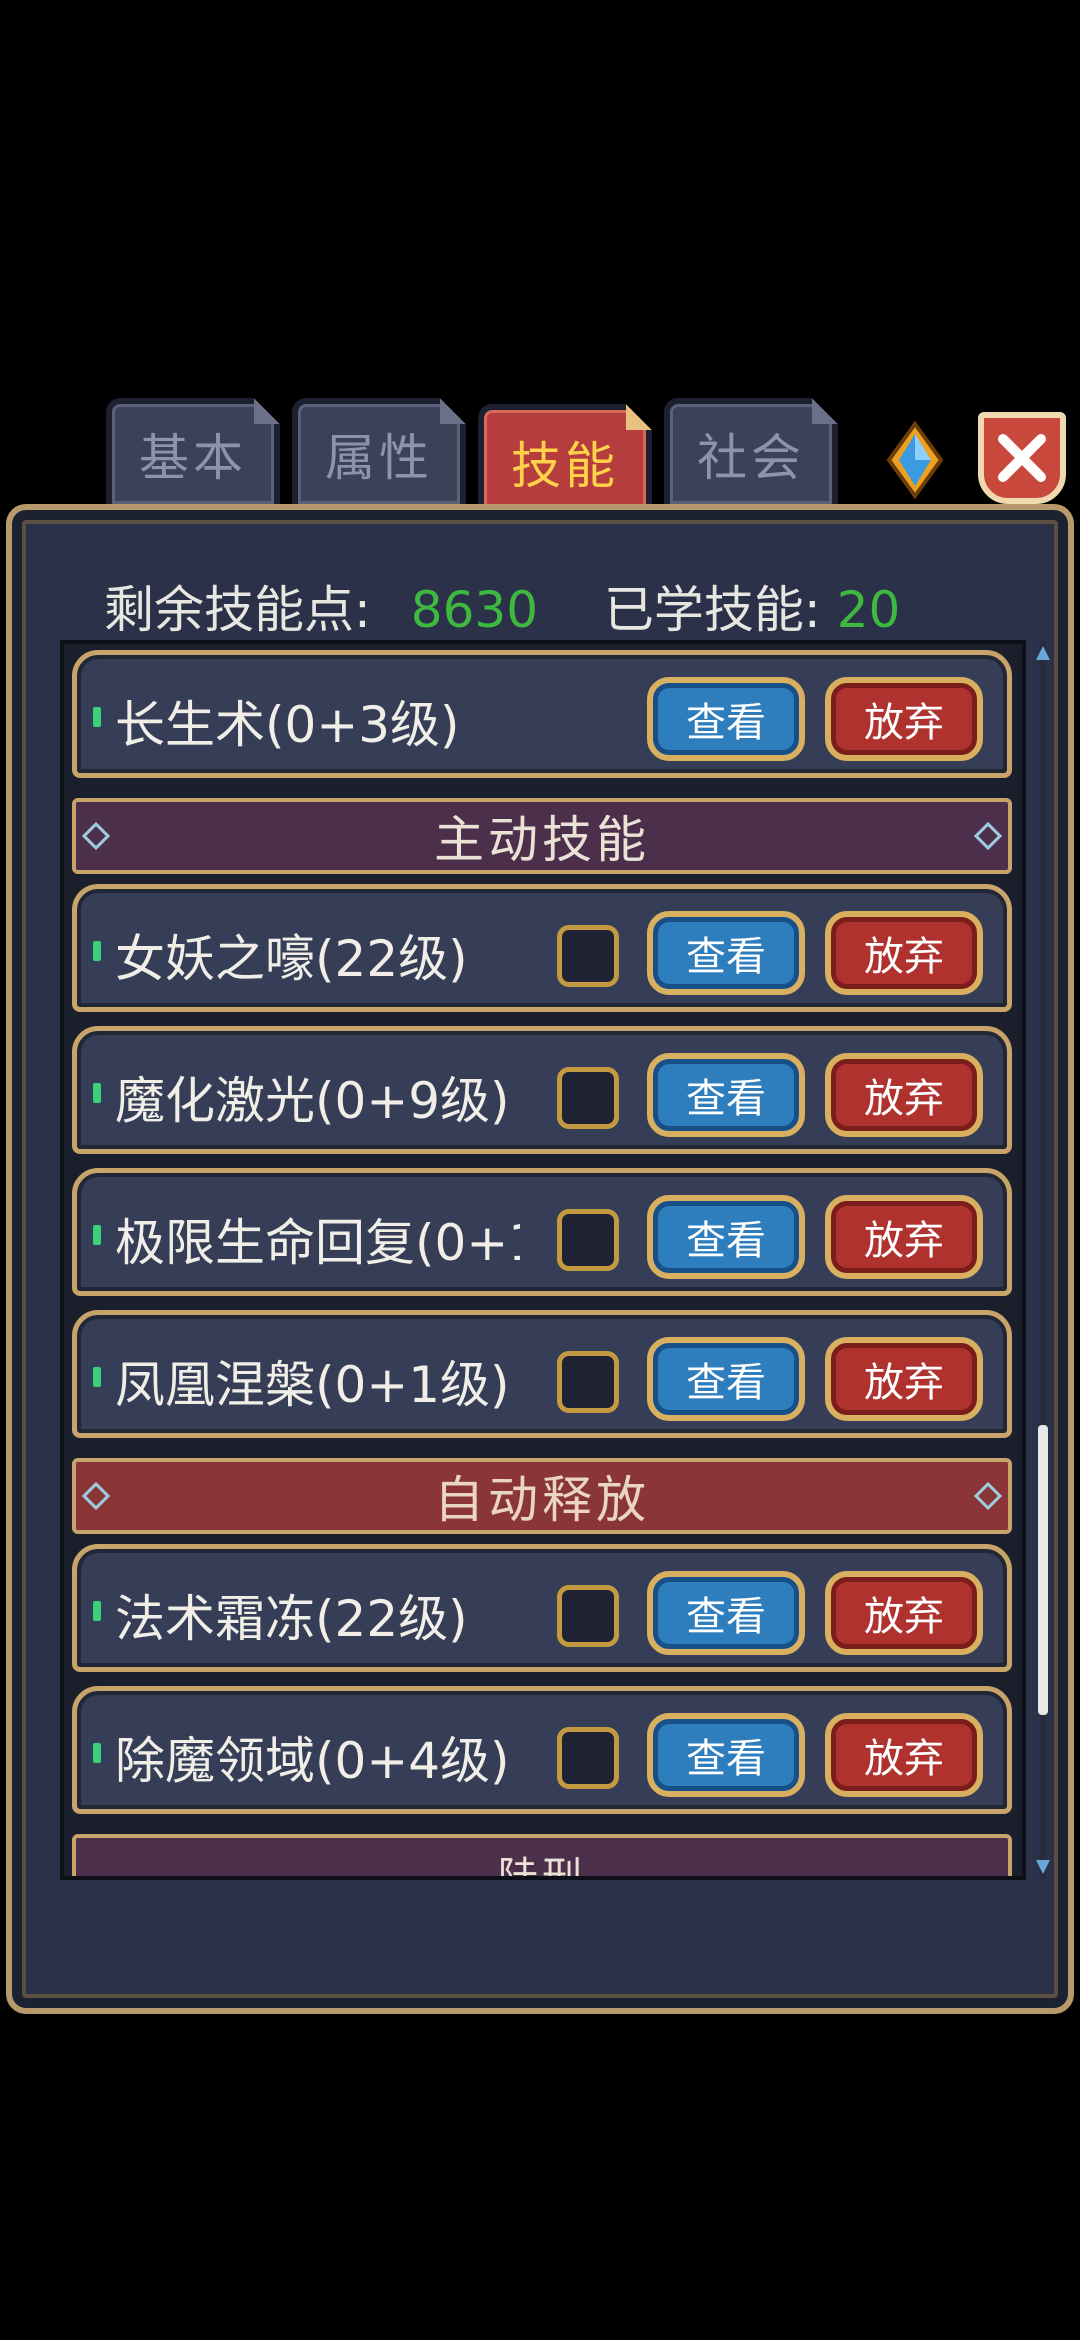 This screenshot has width=1080, height=2340. I want to click on section-header-active-skills: 主动技能, so click(542, 836).